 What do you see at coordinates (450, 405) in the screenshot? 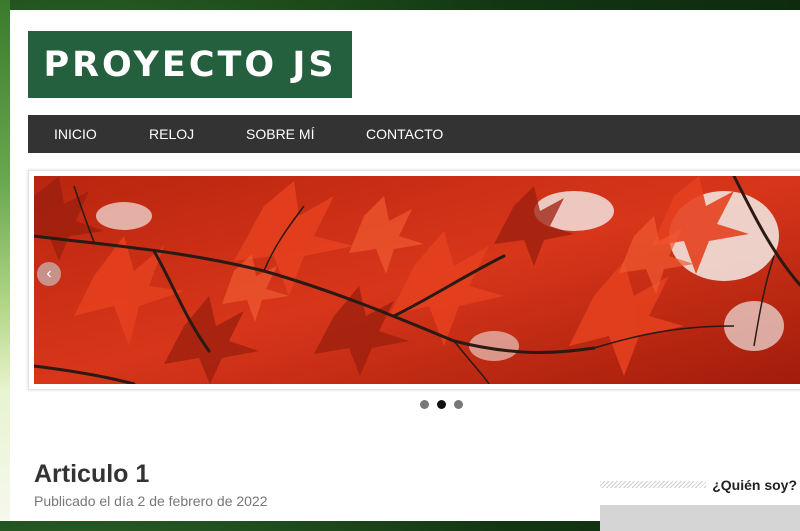
I see `slider-pagination` at bounding box center [450, 405].